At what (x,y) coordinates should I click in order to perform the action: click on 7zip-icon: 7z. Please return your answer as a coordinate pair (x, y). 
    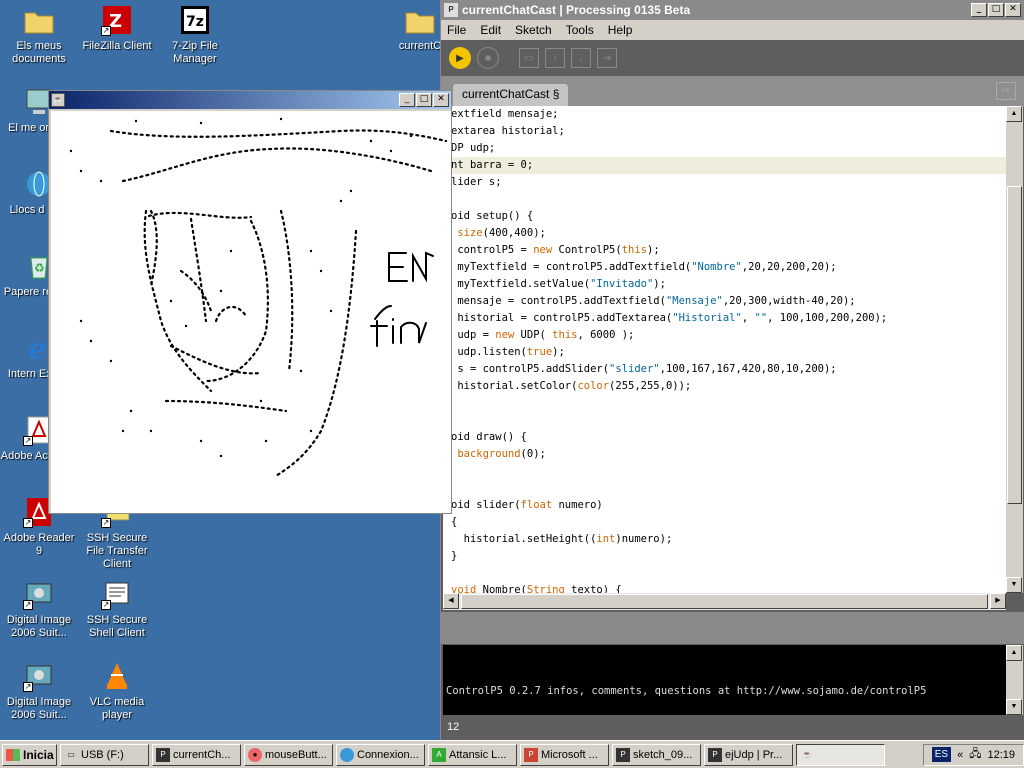
    Looking at the image, I should click on (195, 20).